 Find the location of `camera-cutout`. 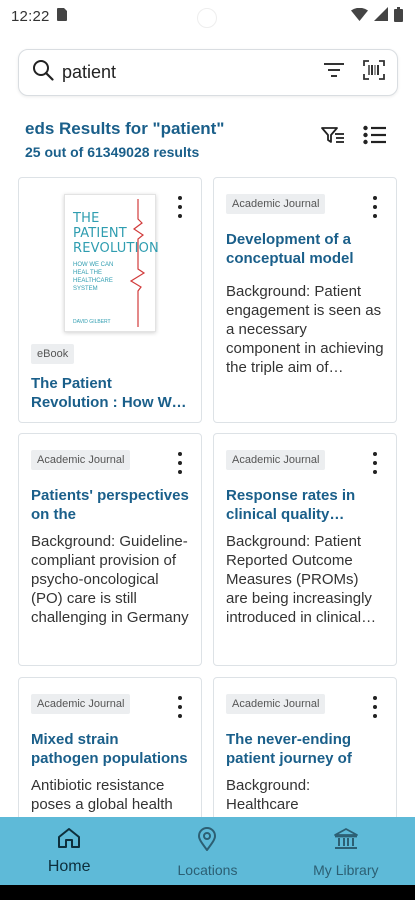

camera-cutout is located at coordinates (207, 18).